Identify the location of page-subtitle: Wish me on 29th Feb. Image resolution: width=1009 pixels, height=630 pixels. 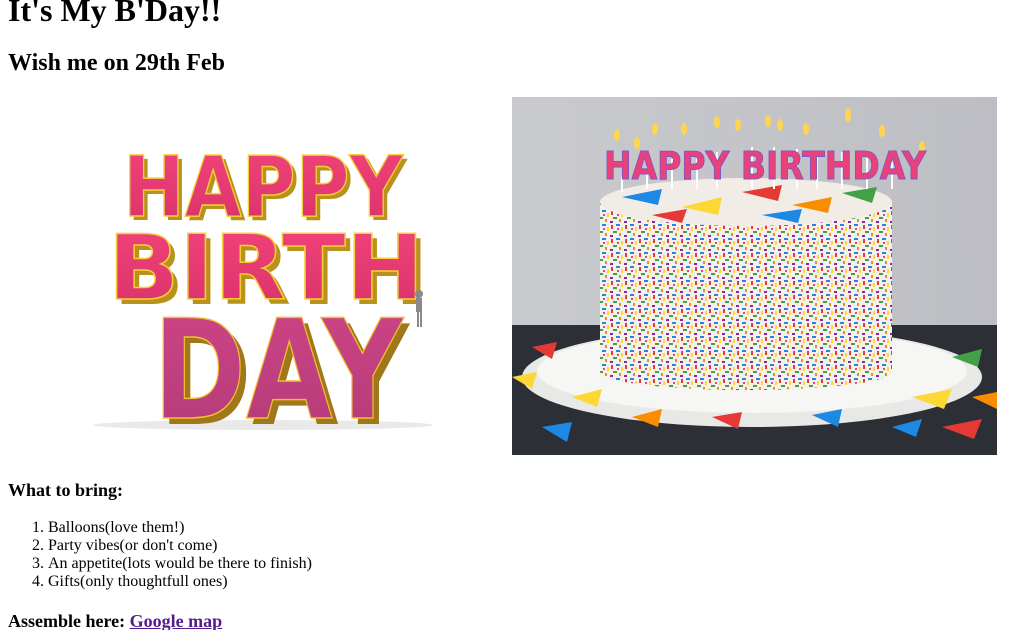
(116, 63).